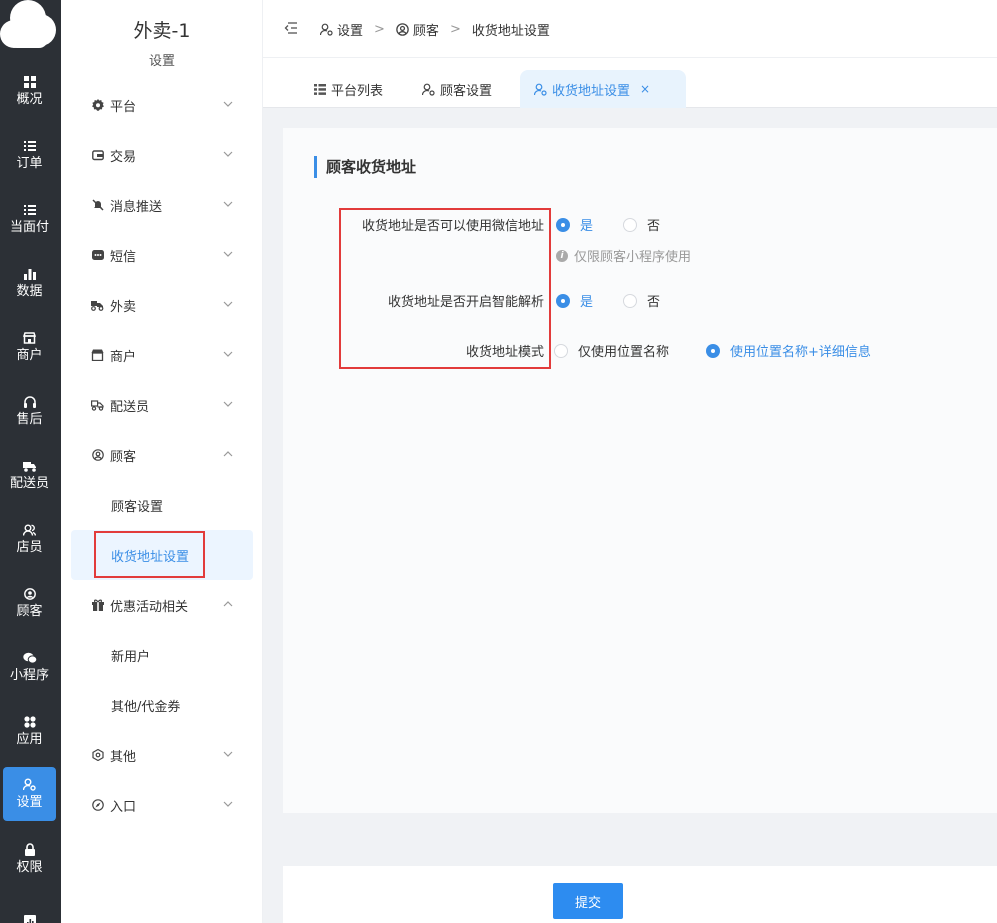  I want to click on logo-icon, so click(28, 24).